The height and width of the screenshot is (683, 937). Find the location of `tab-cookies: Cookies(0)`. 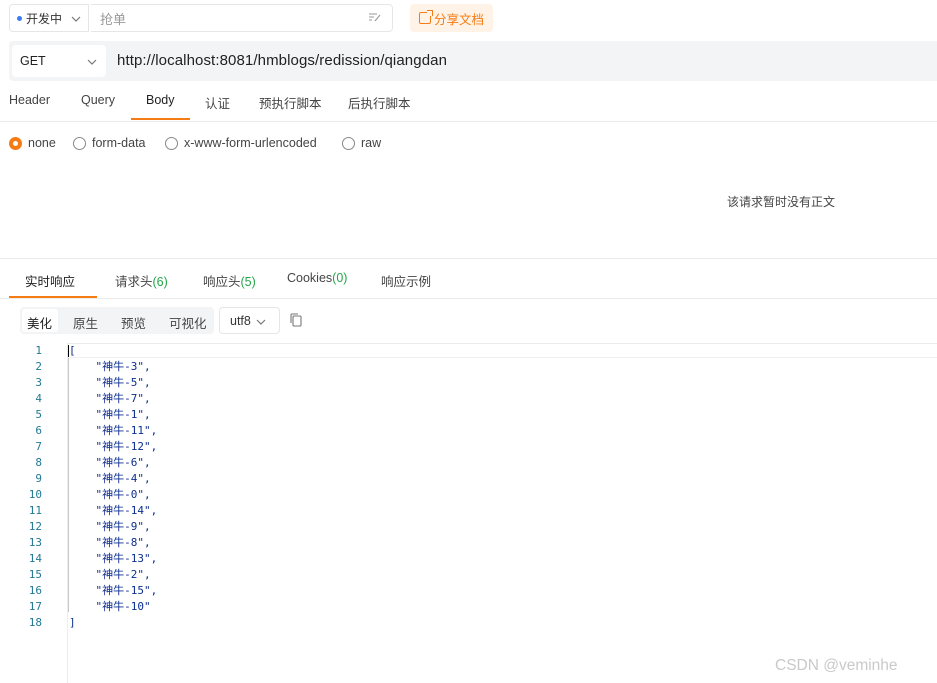

tab-cookies: Cookies(0) is located at coordinates (317, 278).